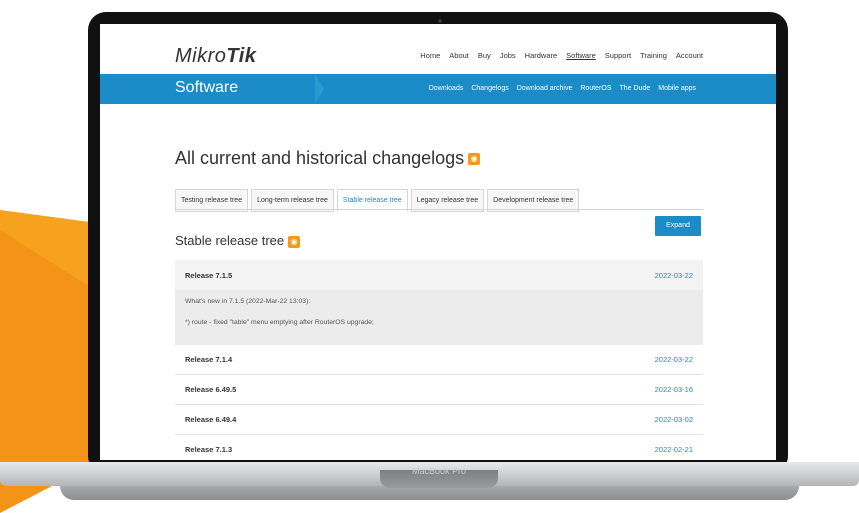 This screenshot has height=513, width=859. I want to click on release-notes-heading: What's new in 7.1.5 (2022-Mar-22 13:03):, so click(248, 301).